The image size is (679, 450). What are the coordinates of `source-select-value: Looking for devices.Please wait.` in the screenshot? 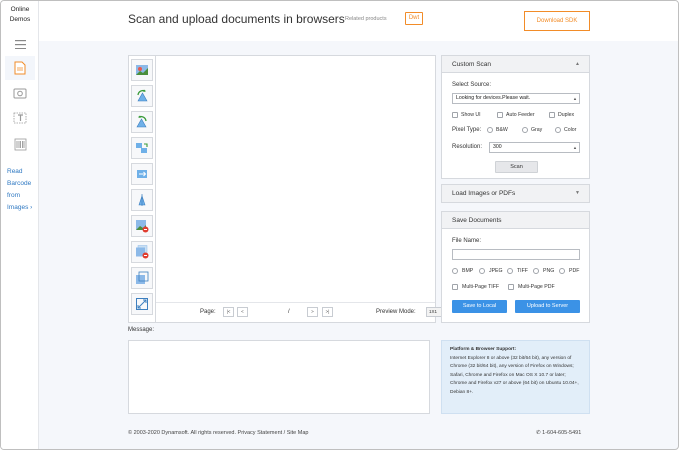 It's located at (493, 98).